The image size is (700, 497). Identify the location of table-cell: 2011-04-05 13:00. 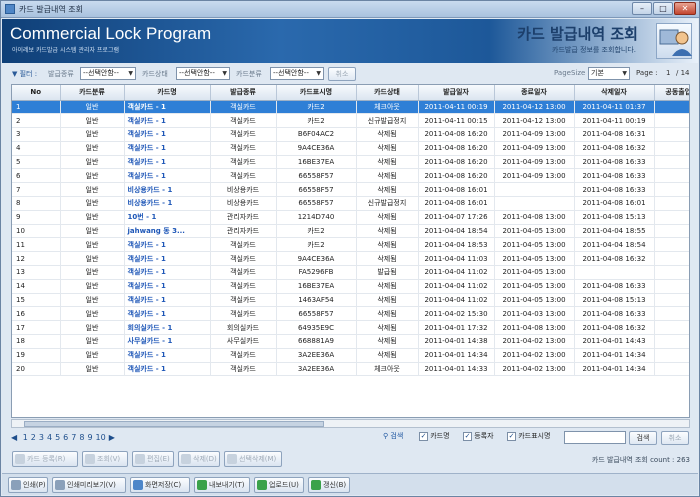
(534, 272).